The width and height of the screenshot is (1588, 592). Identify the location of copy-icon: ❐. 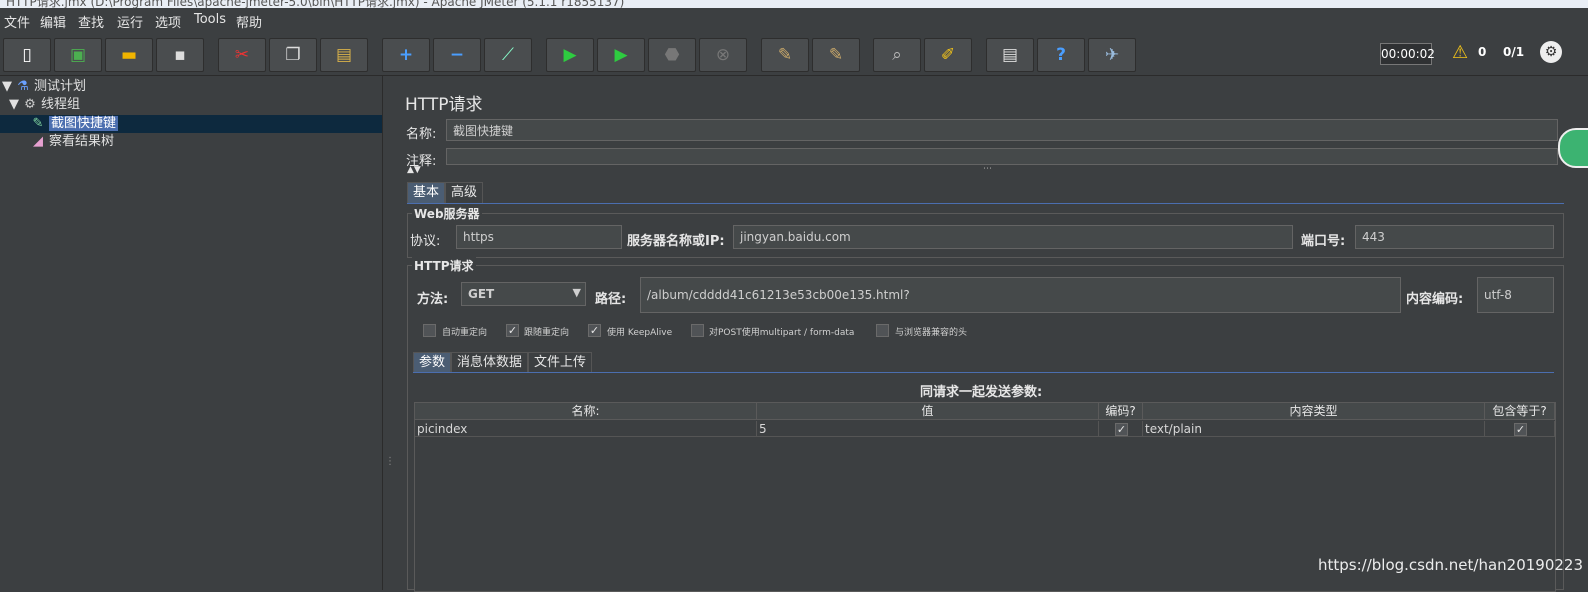
(293, 55).